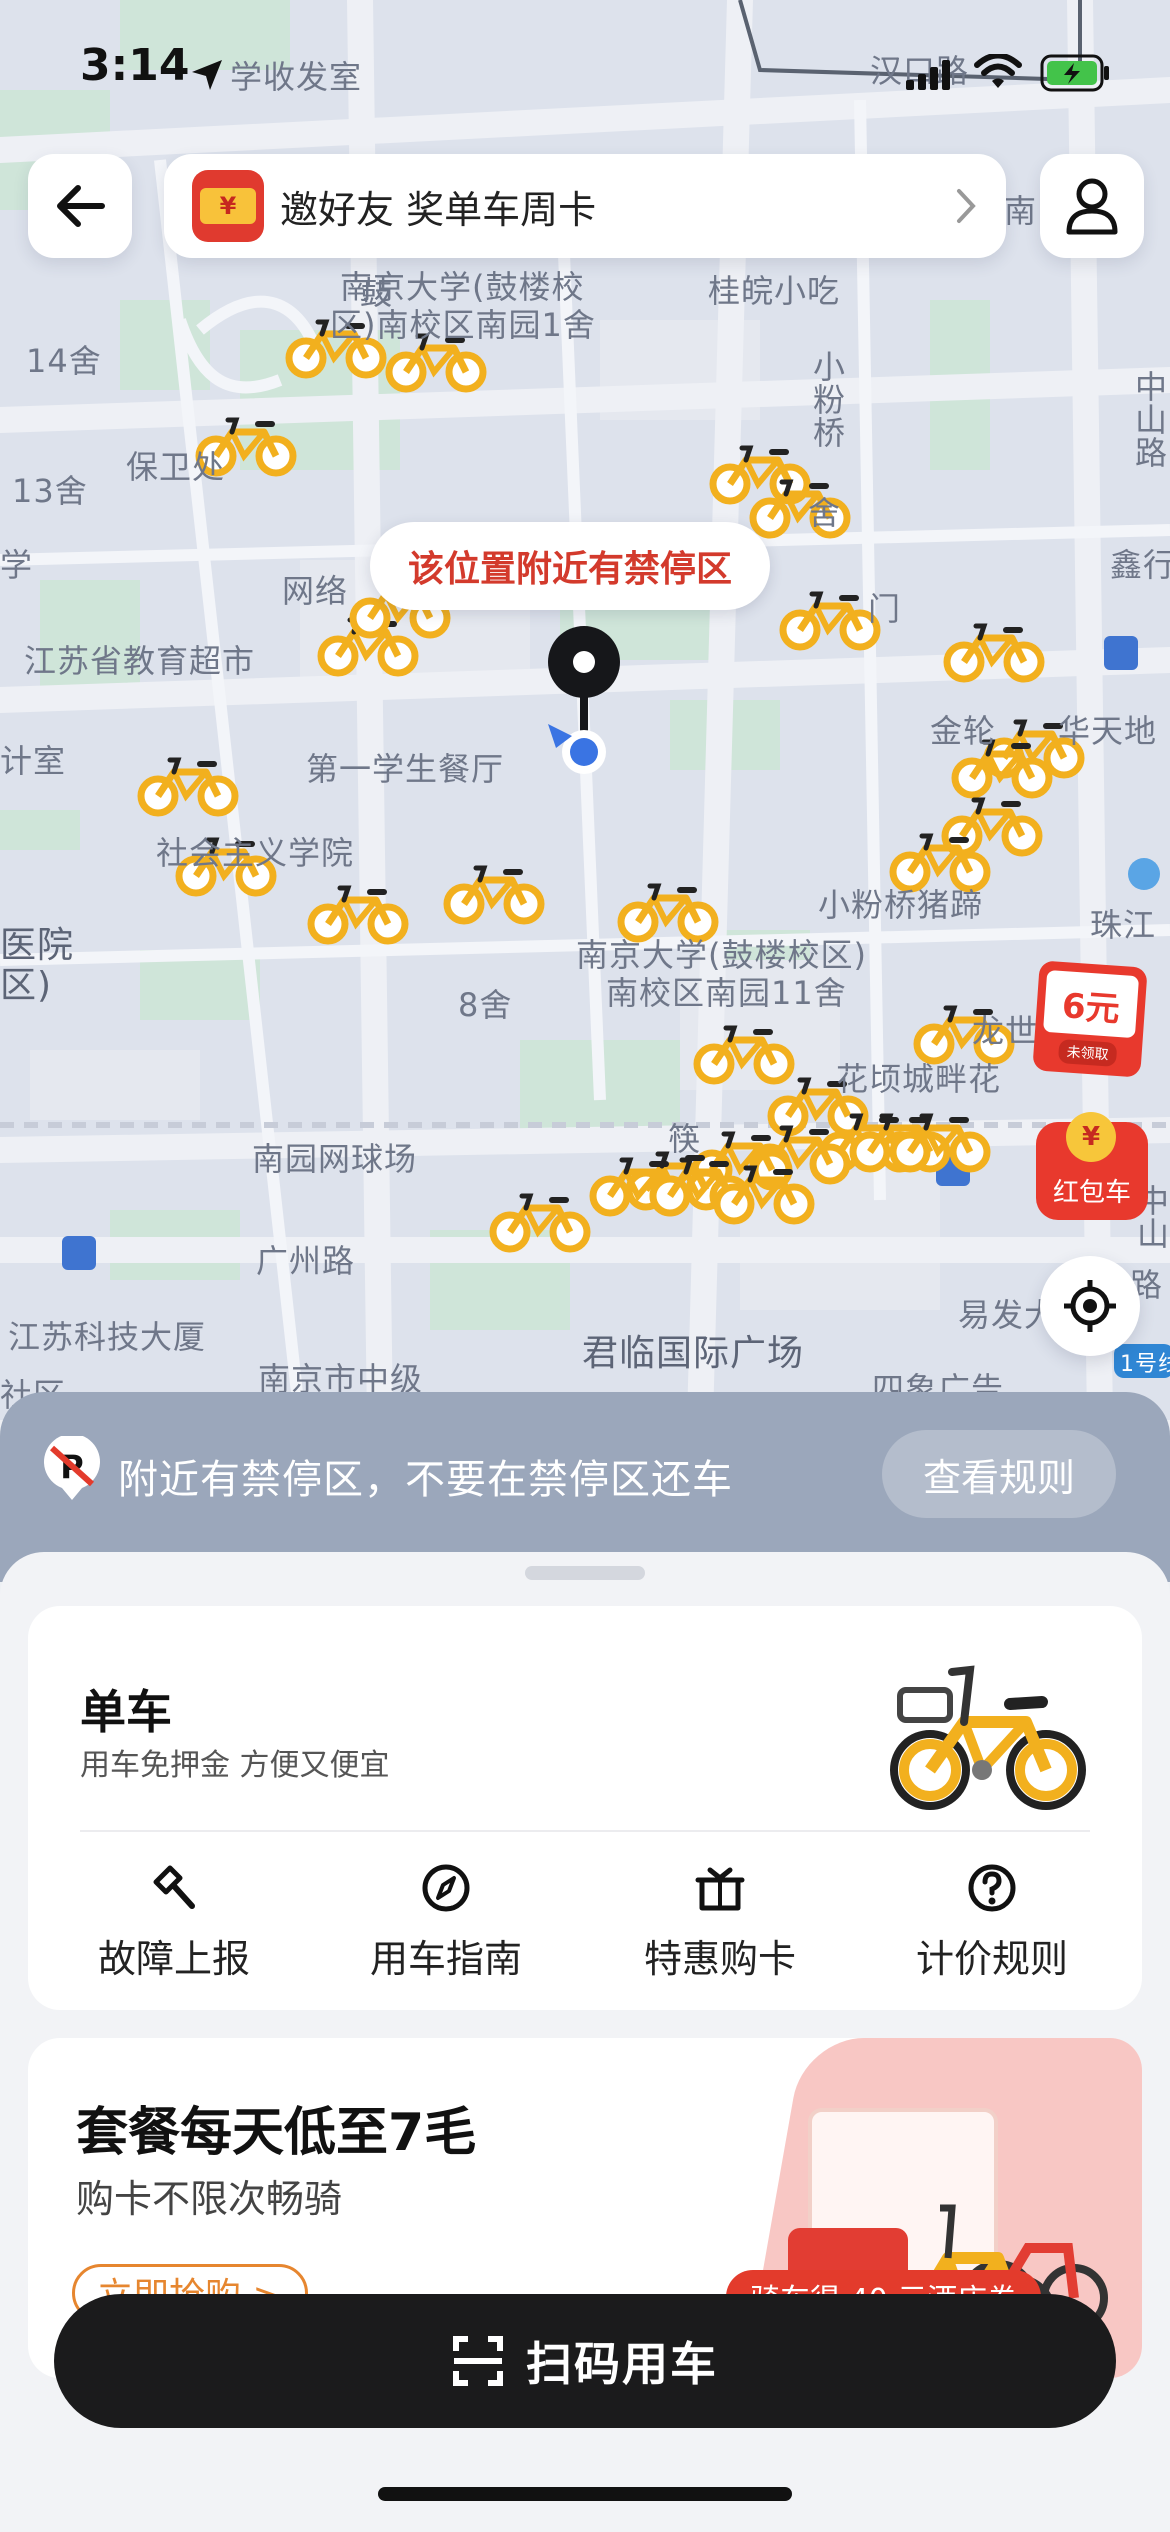 This screenshot has width=1170, height=2532. What do you see at coordinates (585, 2494) in the screenshot?
I see `home-indicator` at bounding box center [585, 2494].